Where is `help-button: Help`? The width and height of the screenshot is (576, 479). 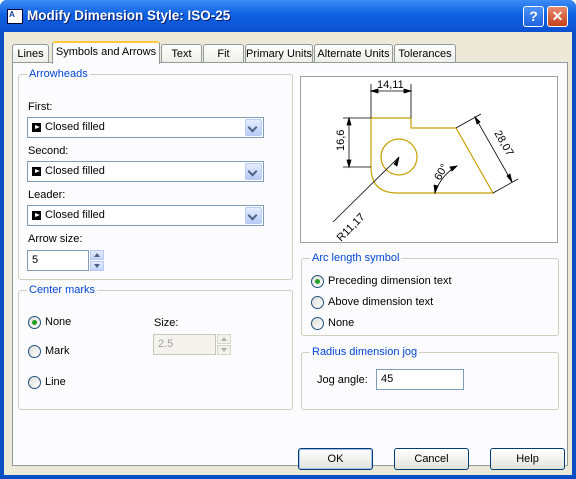
help-button: Help is located at coordinates (527, 459).